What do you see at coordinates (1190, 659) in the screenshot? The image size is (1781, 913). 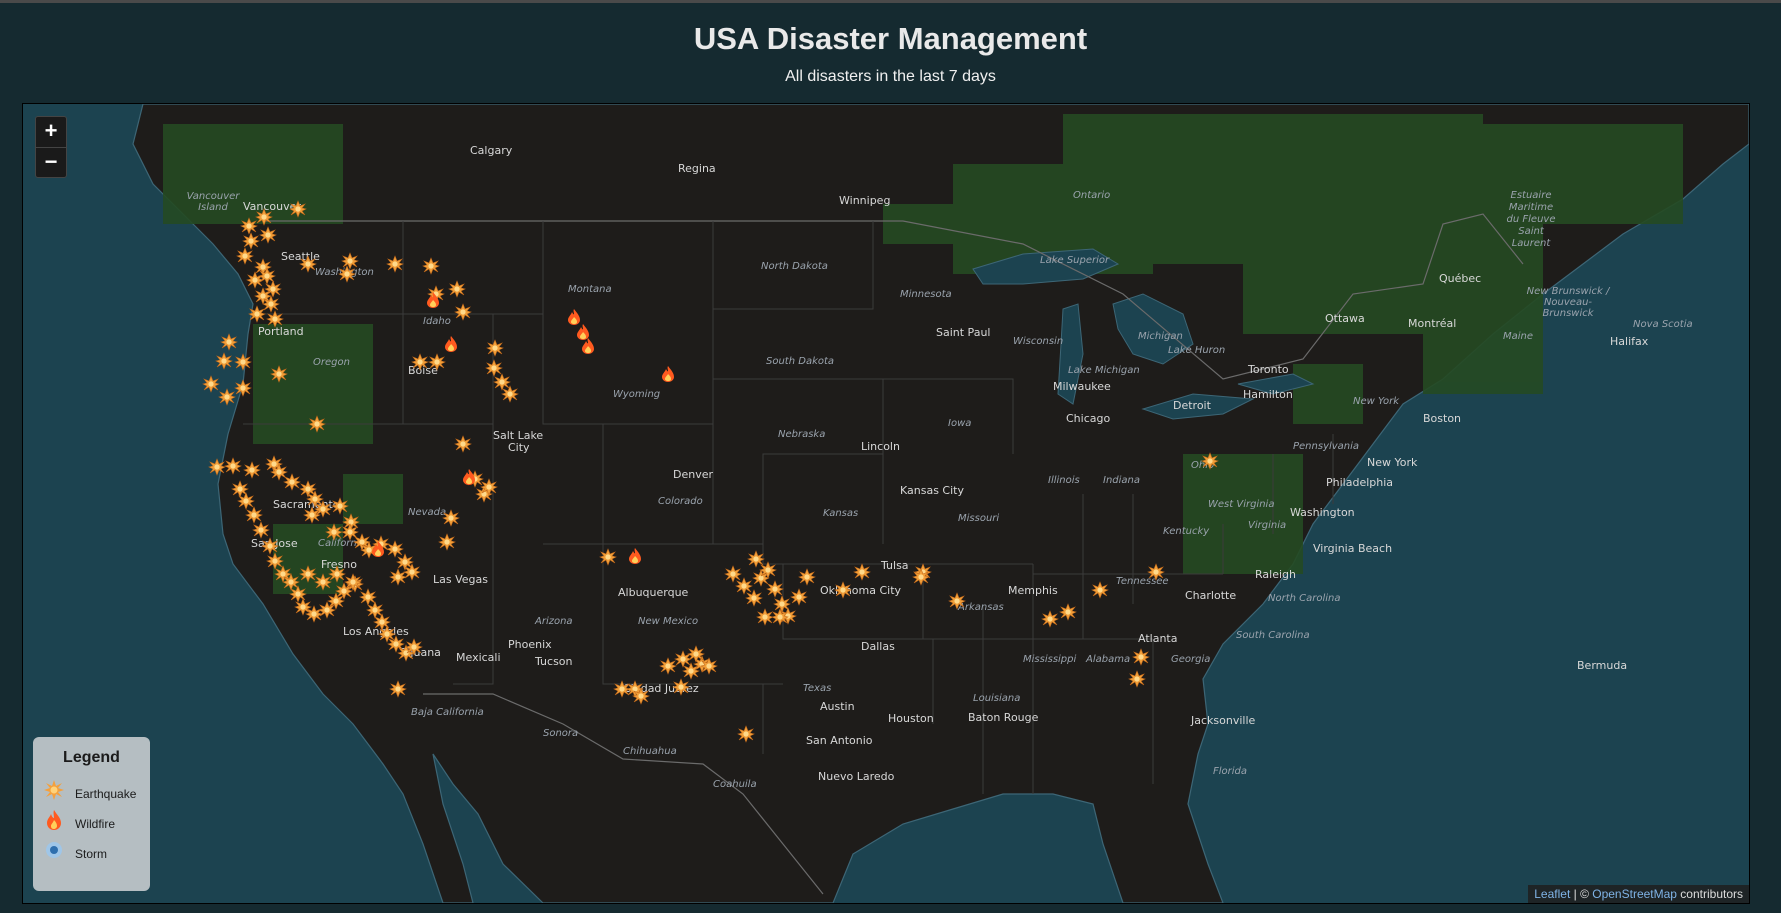 I see `svg-text: Georgia` at bounding box center [1190, 659].